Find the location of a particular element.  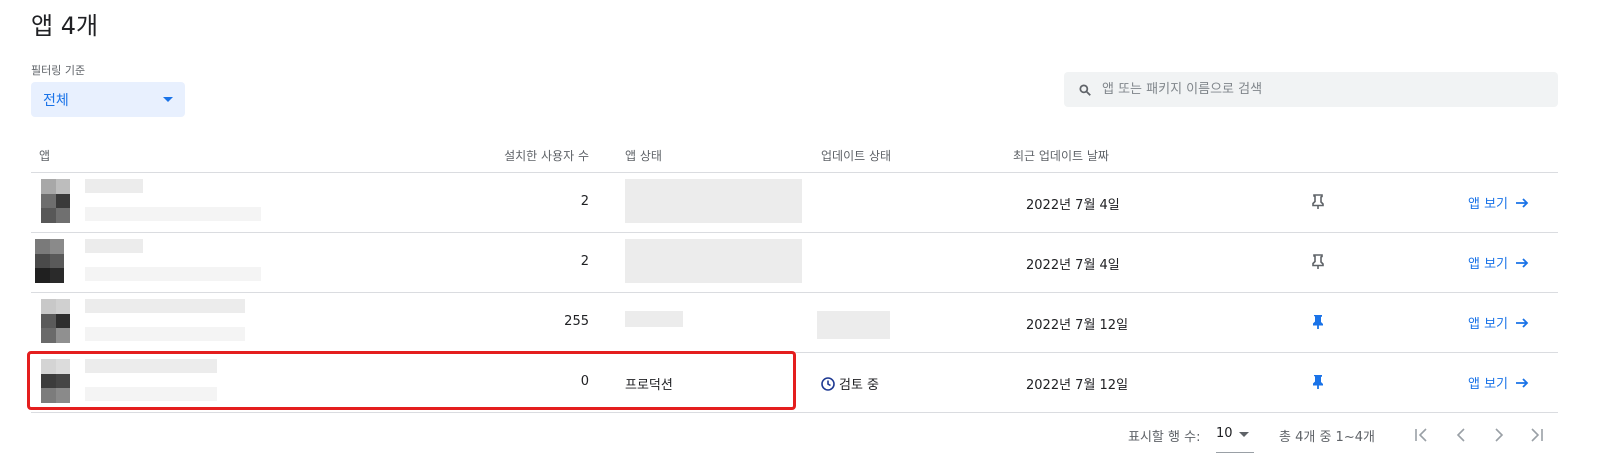

clock-icon is located at coordinates (828, 383).